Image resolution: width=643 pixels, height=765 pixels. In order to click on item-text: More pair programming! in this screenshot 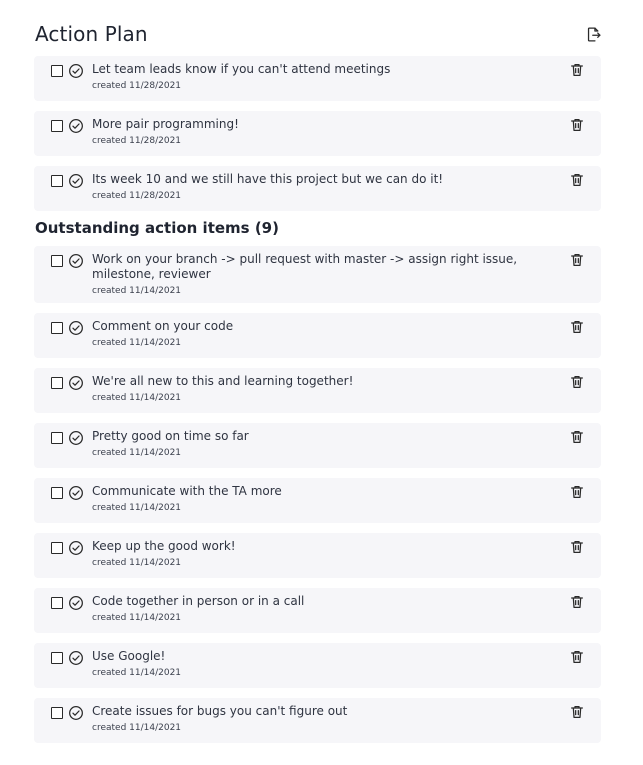, I will do `click(165, 124)`.